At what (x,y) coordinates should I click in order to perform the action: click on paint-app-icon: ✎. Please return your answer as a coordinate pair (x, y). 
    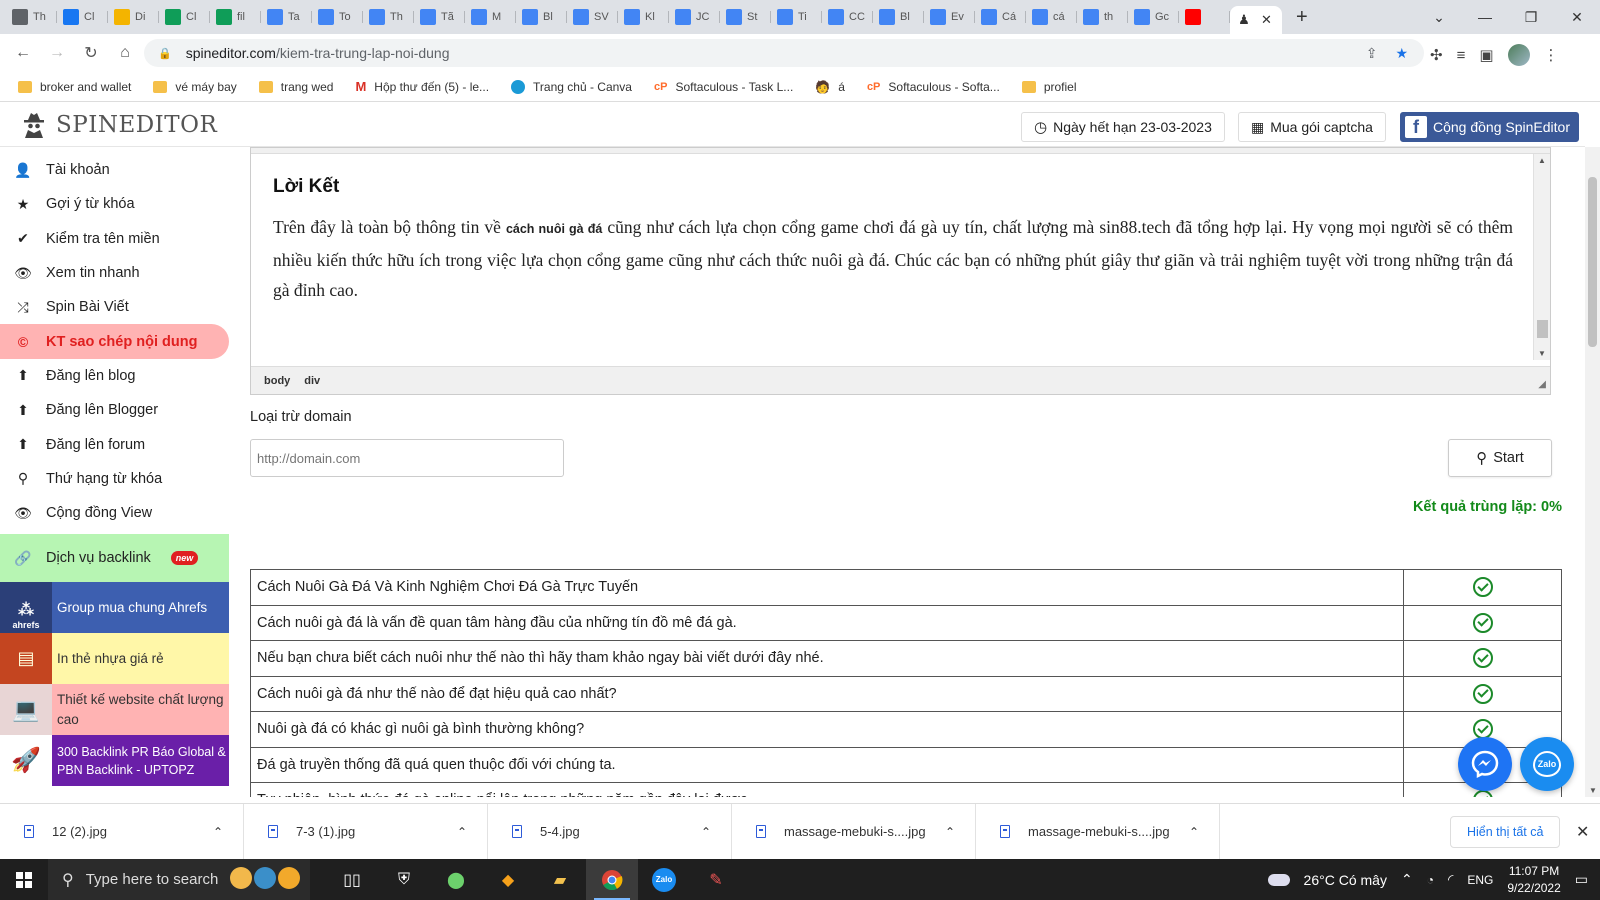
    Looking at the image, I should click on (716, 879).